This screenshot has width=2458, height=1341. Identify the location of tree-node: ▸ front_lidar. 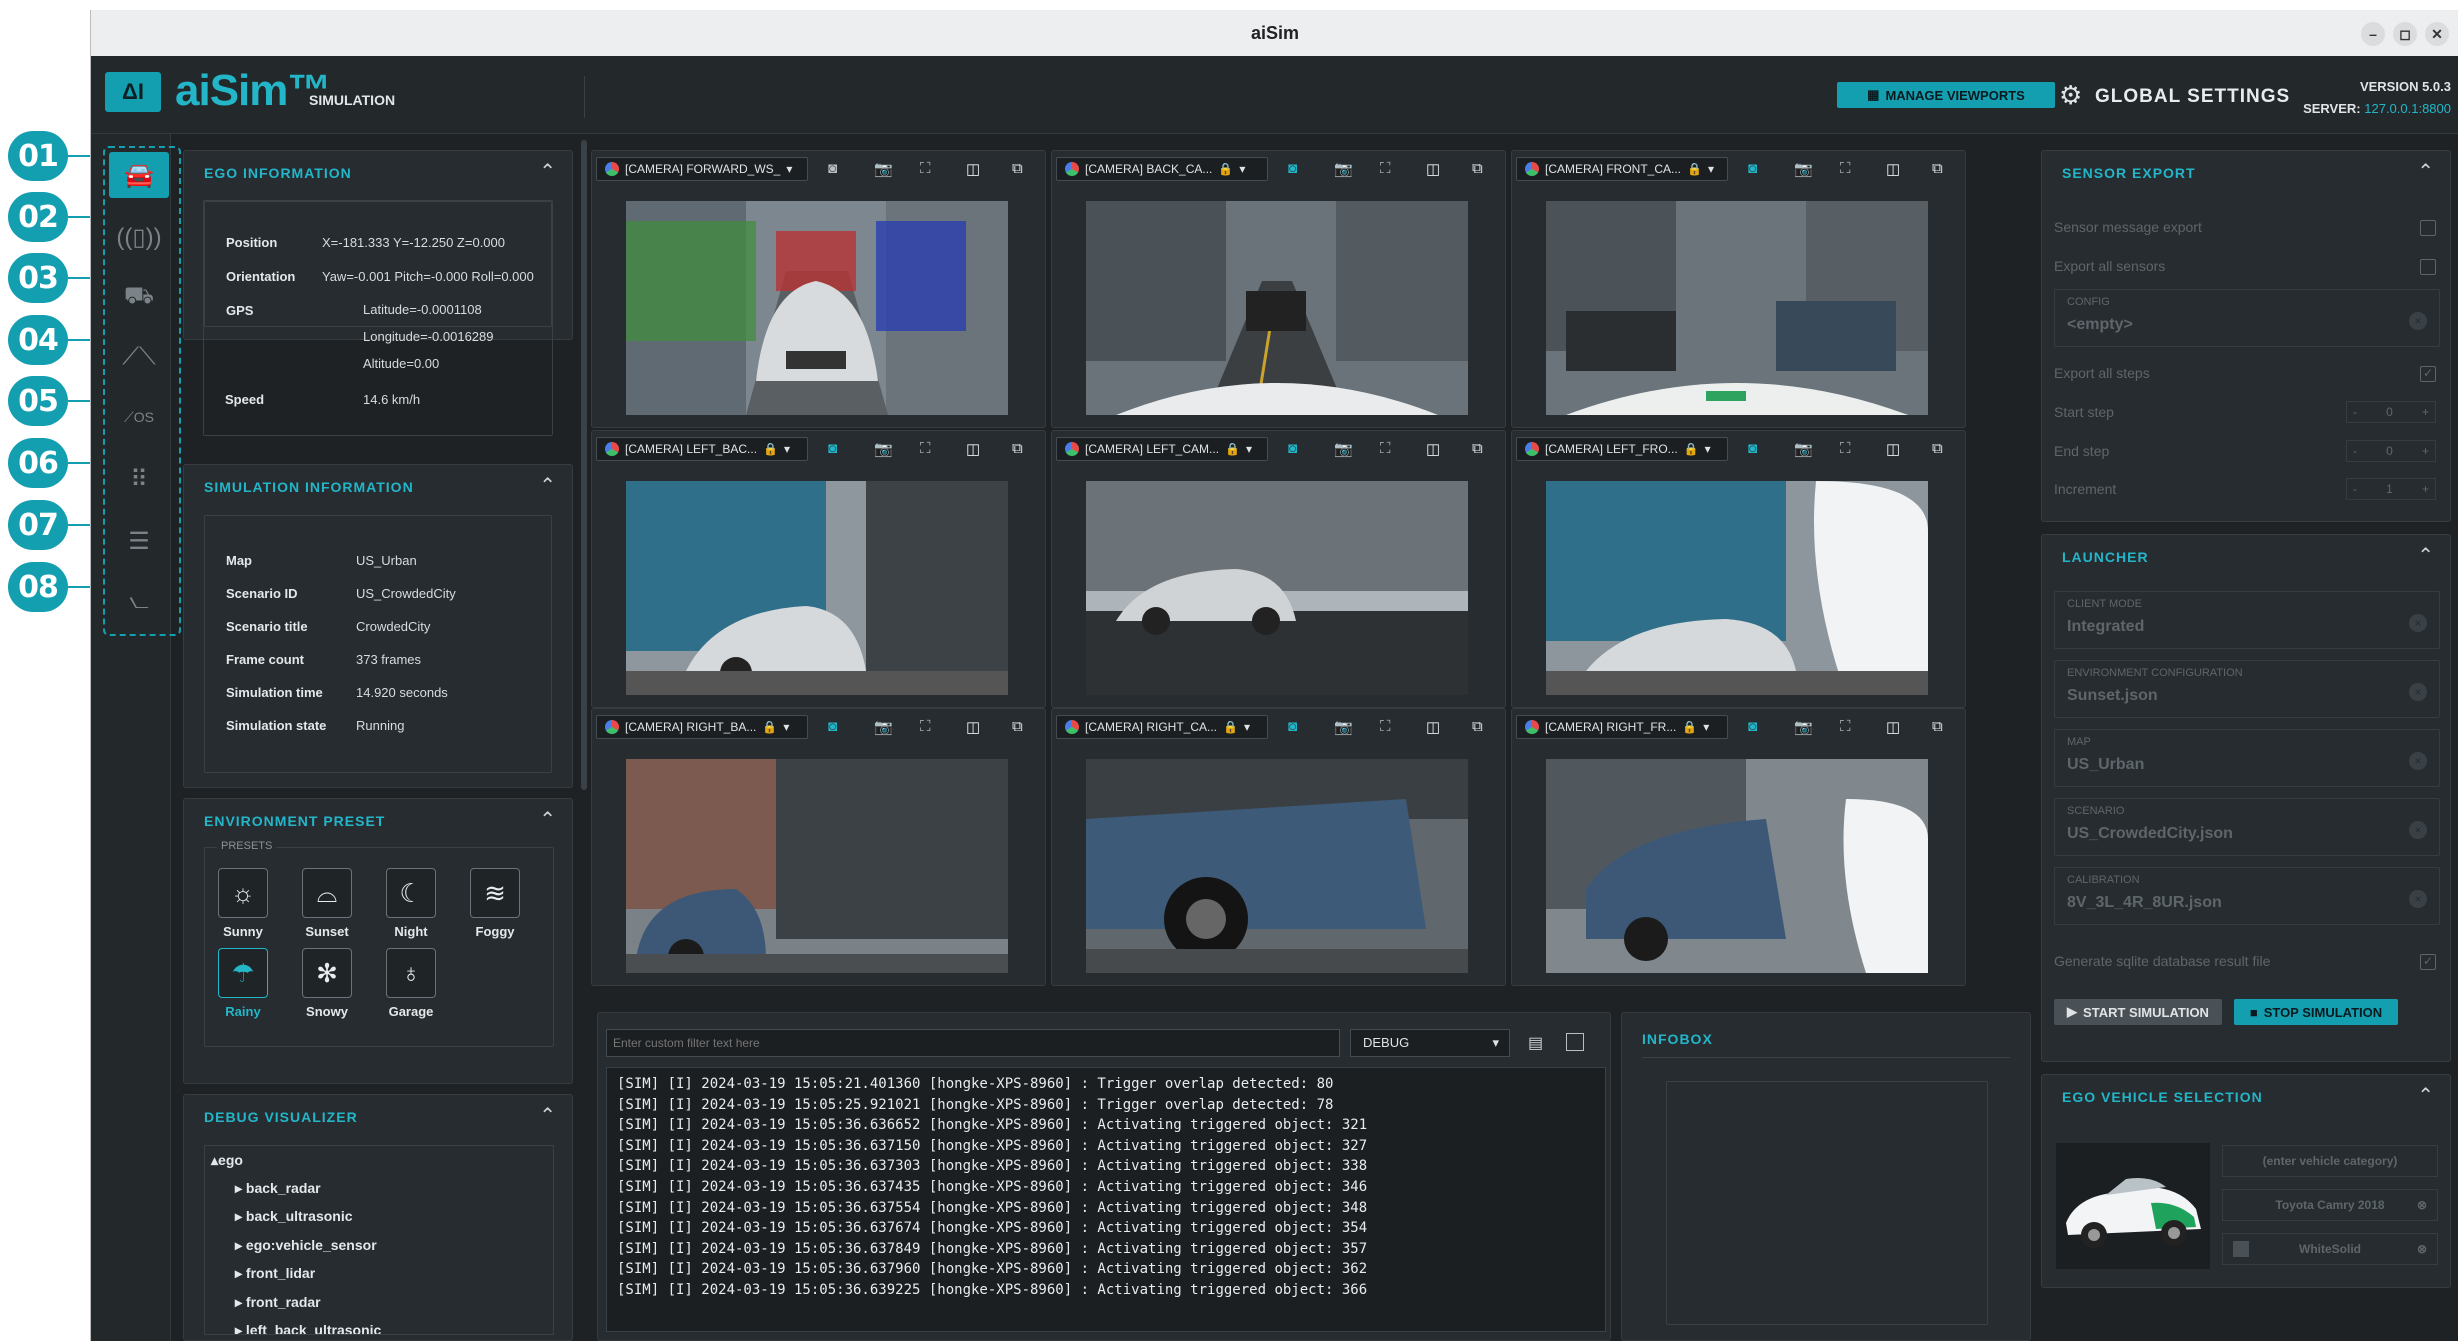
(275, 1273).